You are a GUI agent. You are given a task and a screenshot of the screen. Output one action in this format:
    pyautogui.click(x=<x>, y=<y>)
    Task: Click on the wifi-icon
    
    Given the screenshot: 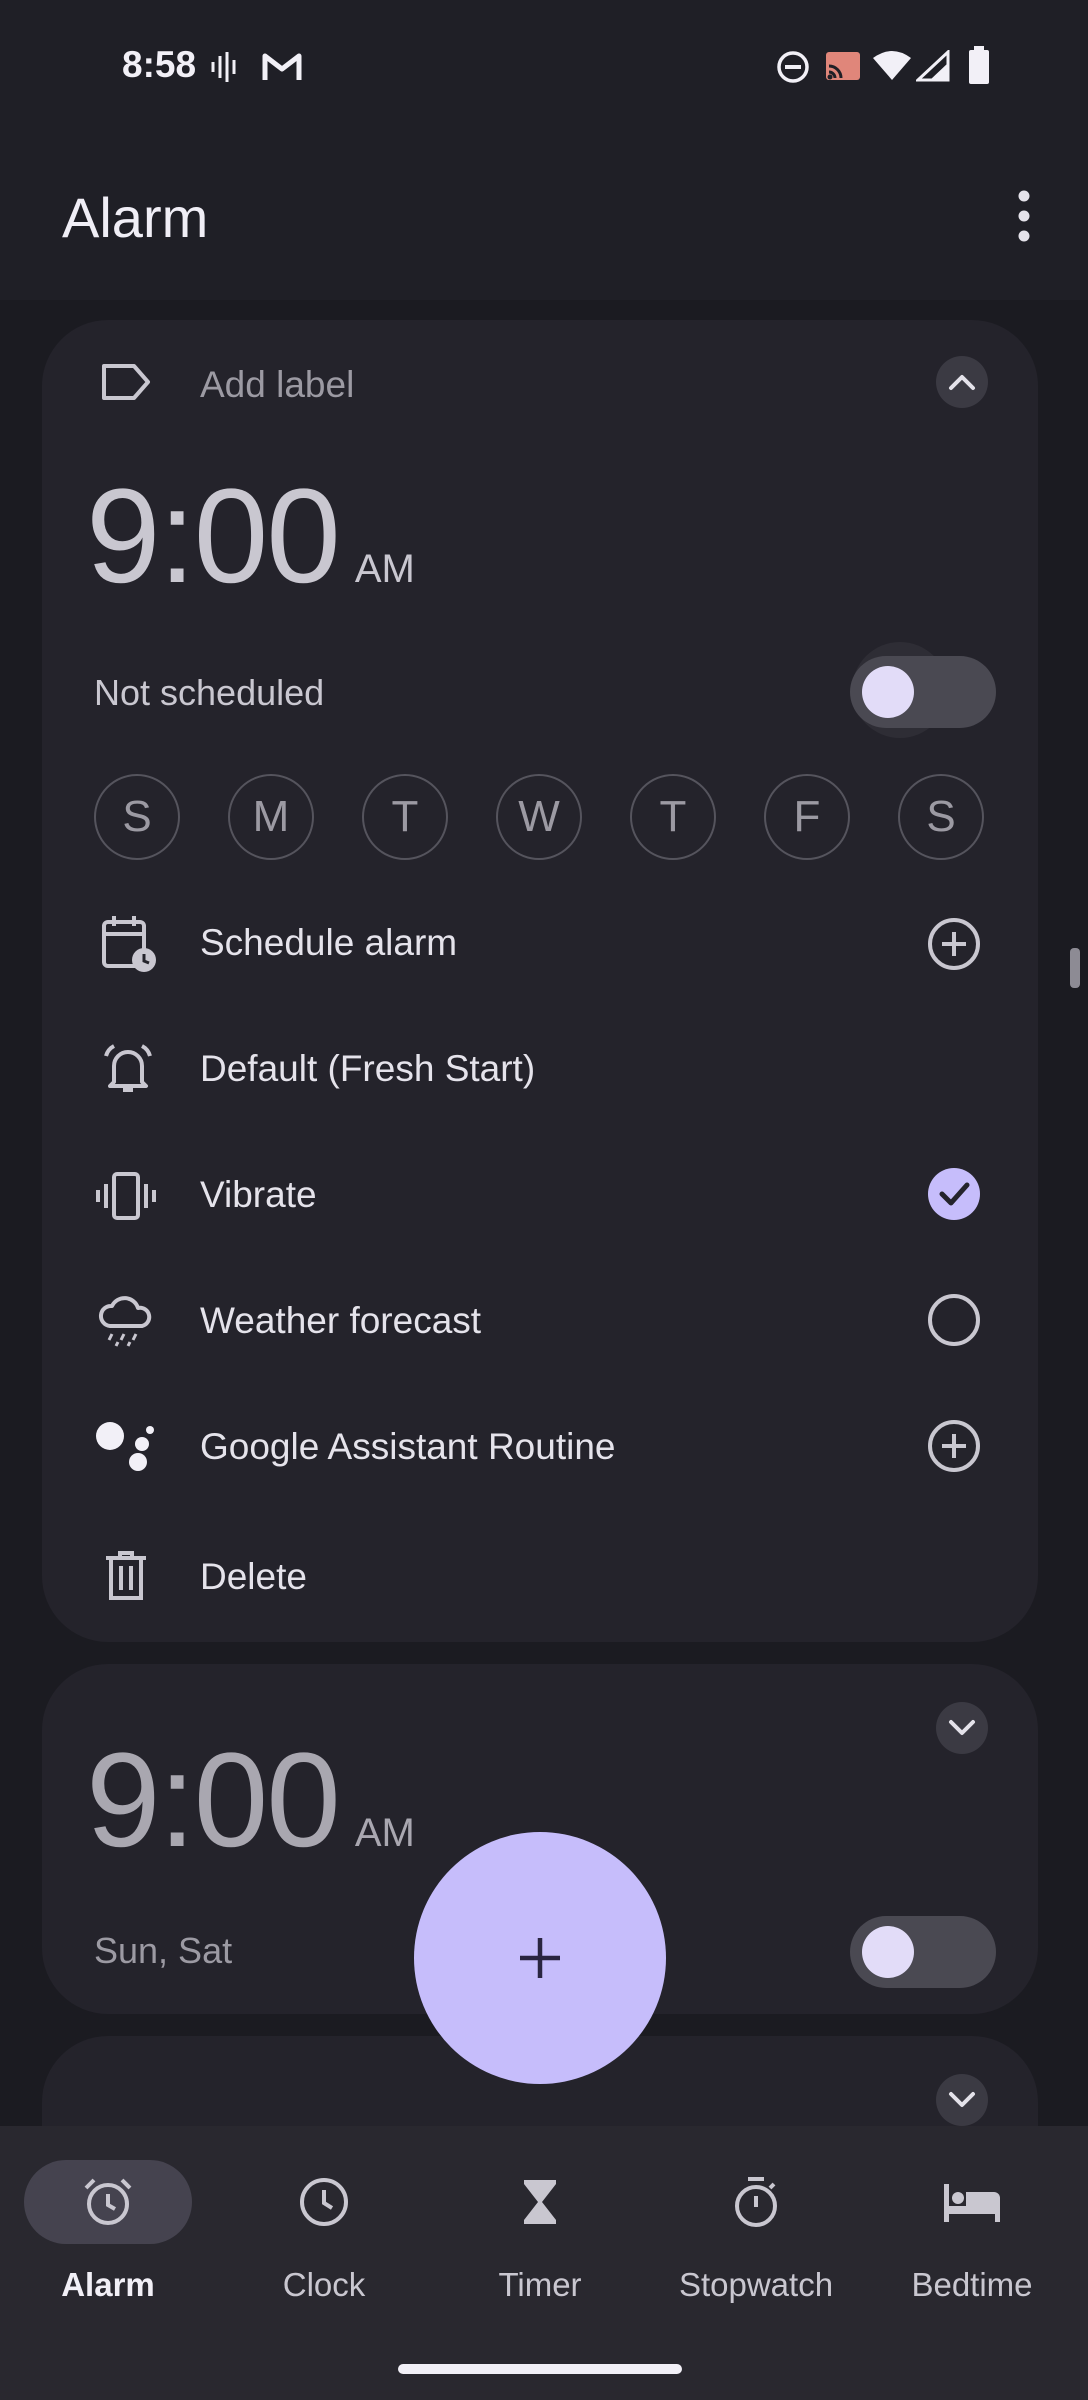 What is the action you would take?
    pyautogui.click(x=892, y=66)
    